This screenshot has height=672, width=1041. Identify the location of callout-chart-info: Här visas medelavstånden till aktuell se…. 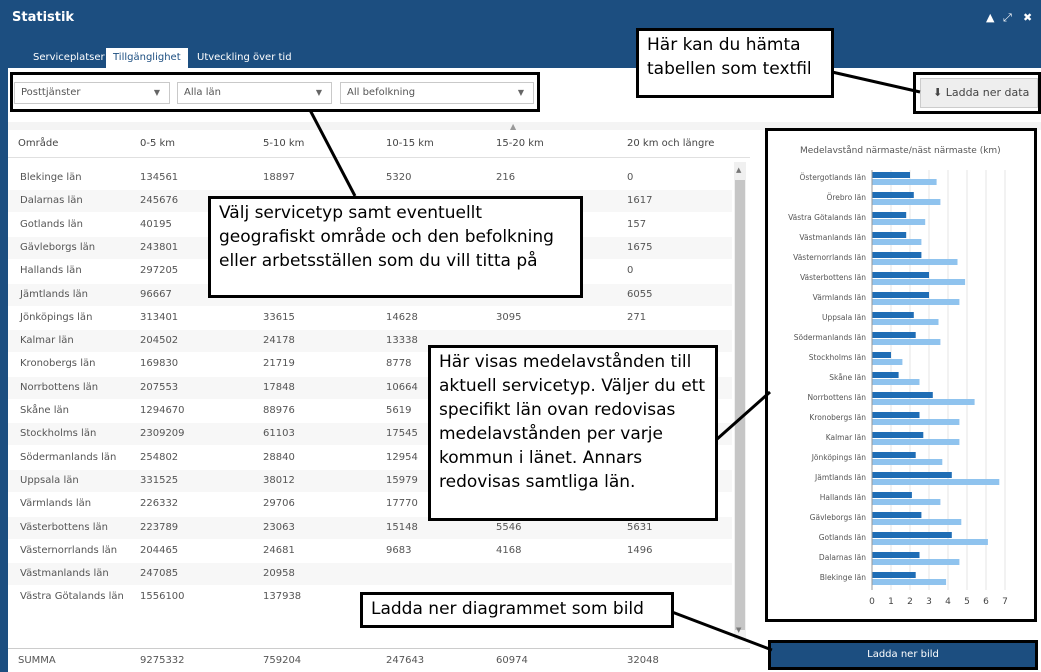
(573, 433).